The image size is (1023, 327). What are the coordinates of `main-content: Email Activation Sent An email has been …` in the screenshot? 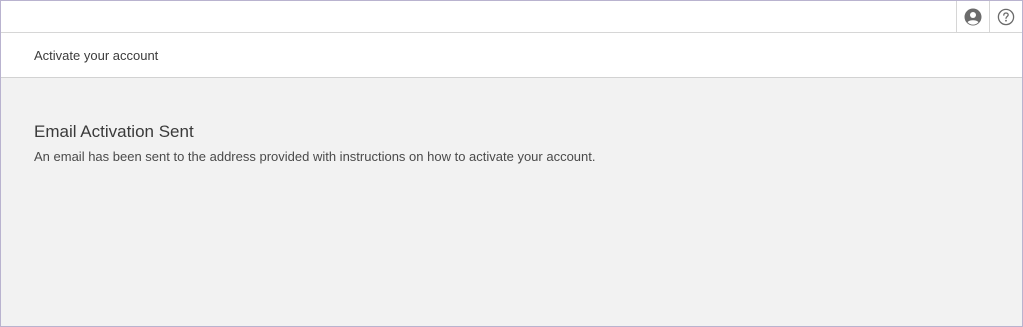 It's located at (518, 143).